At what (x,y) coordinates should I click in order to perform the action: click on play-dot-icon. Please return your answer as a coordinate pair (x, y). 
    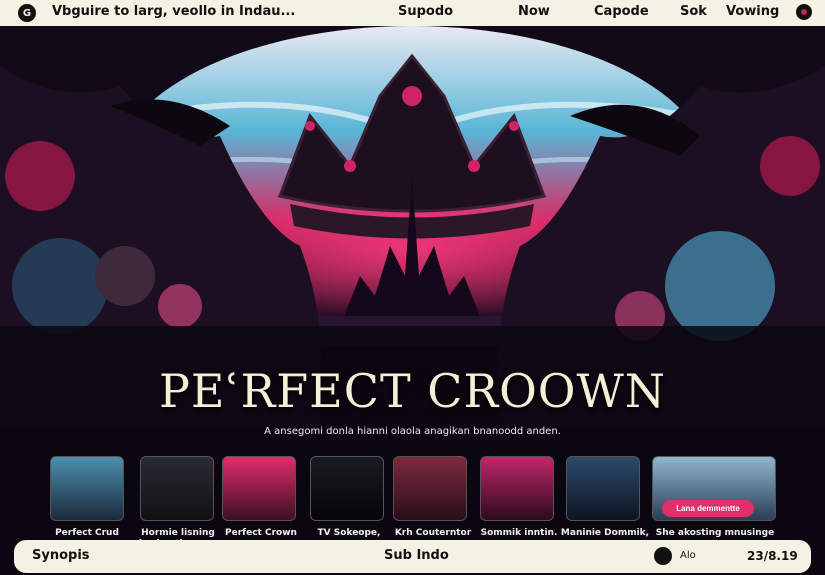
    Looking at the image, I should click on (663, 556).